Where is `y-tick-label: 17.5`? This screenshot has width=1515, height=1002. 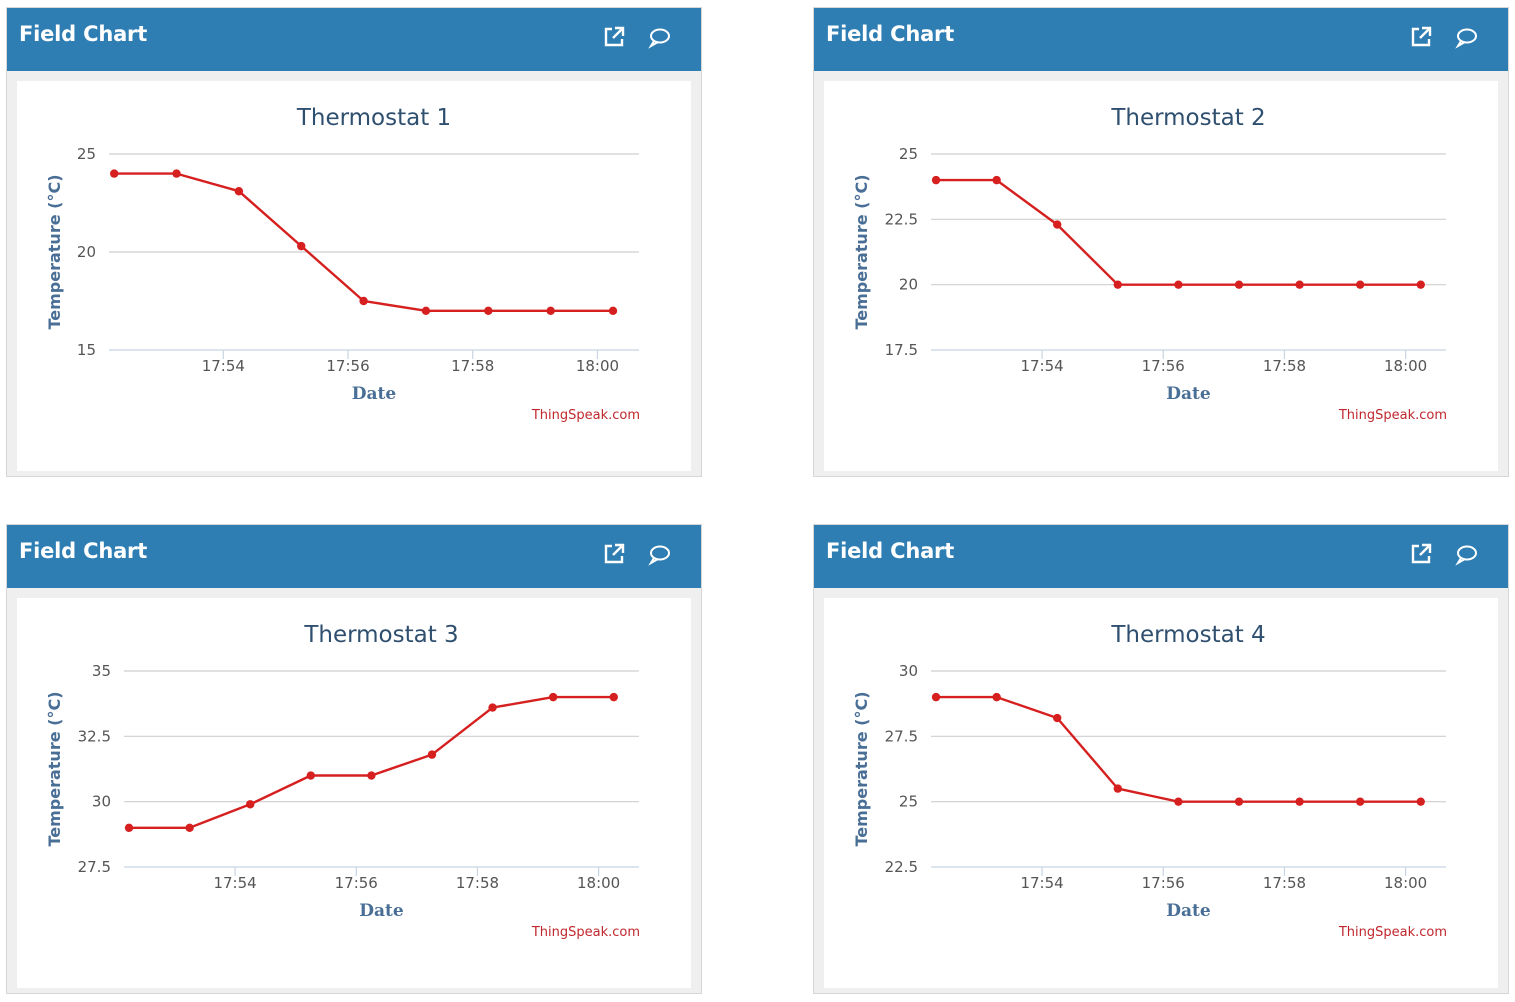
y-tick-label: 17.5 is located at coordinates (901, 350).